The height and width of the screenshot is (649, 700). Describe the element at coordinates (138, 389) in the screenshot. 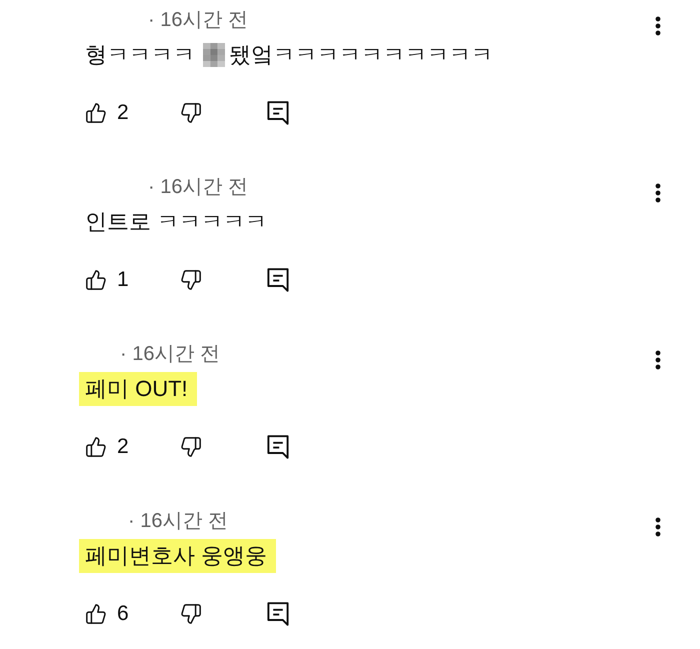

I see `comment-text: 페미 OUT!` at that location.